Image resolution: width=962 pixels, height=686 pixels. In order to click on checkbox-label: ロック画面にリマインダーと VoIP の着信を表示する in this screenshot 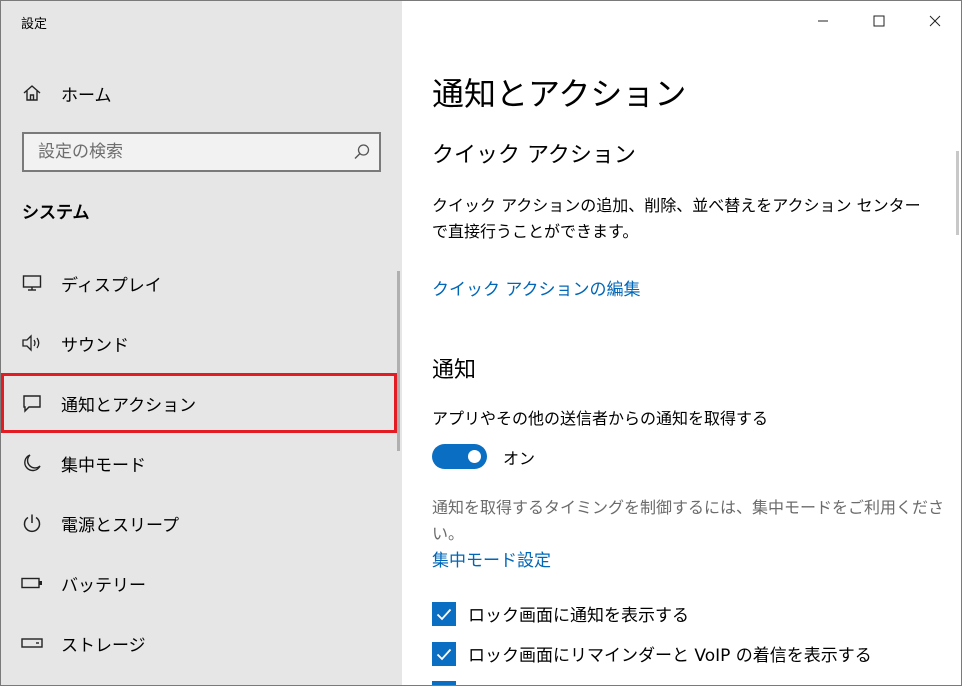, I will do `click(670, 656)`.